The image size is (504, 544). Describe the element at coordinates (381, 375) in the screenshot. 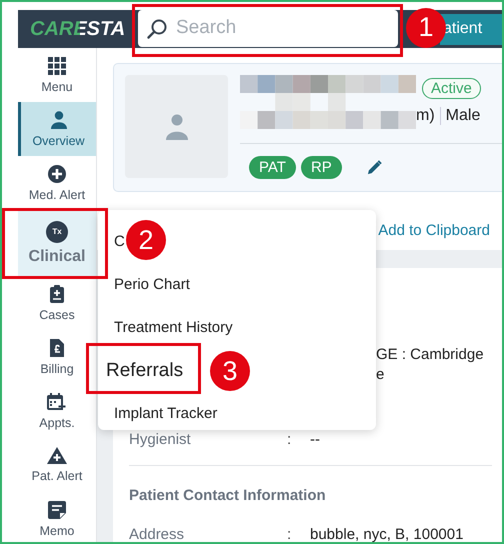

I see `field-value: e` at that location.